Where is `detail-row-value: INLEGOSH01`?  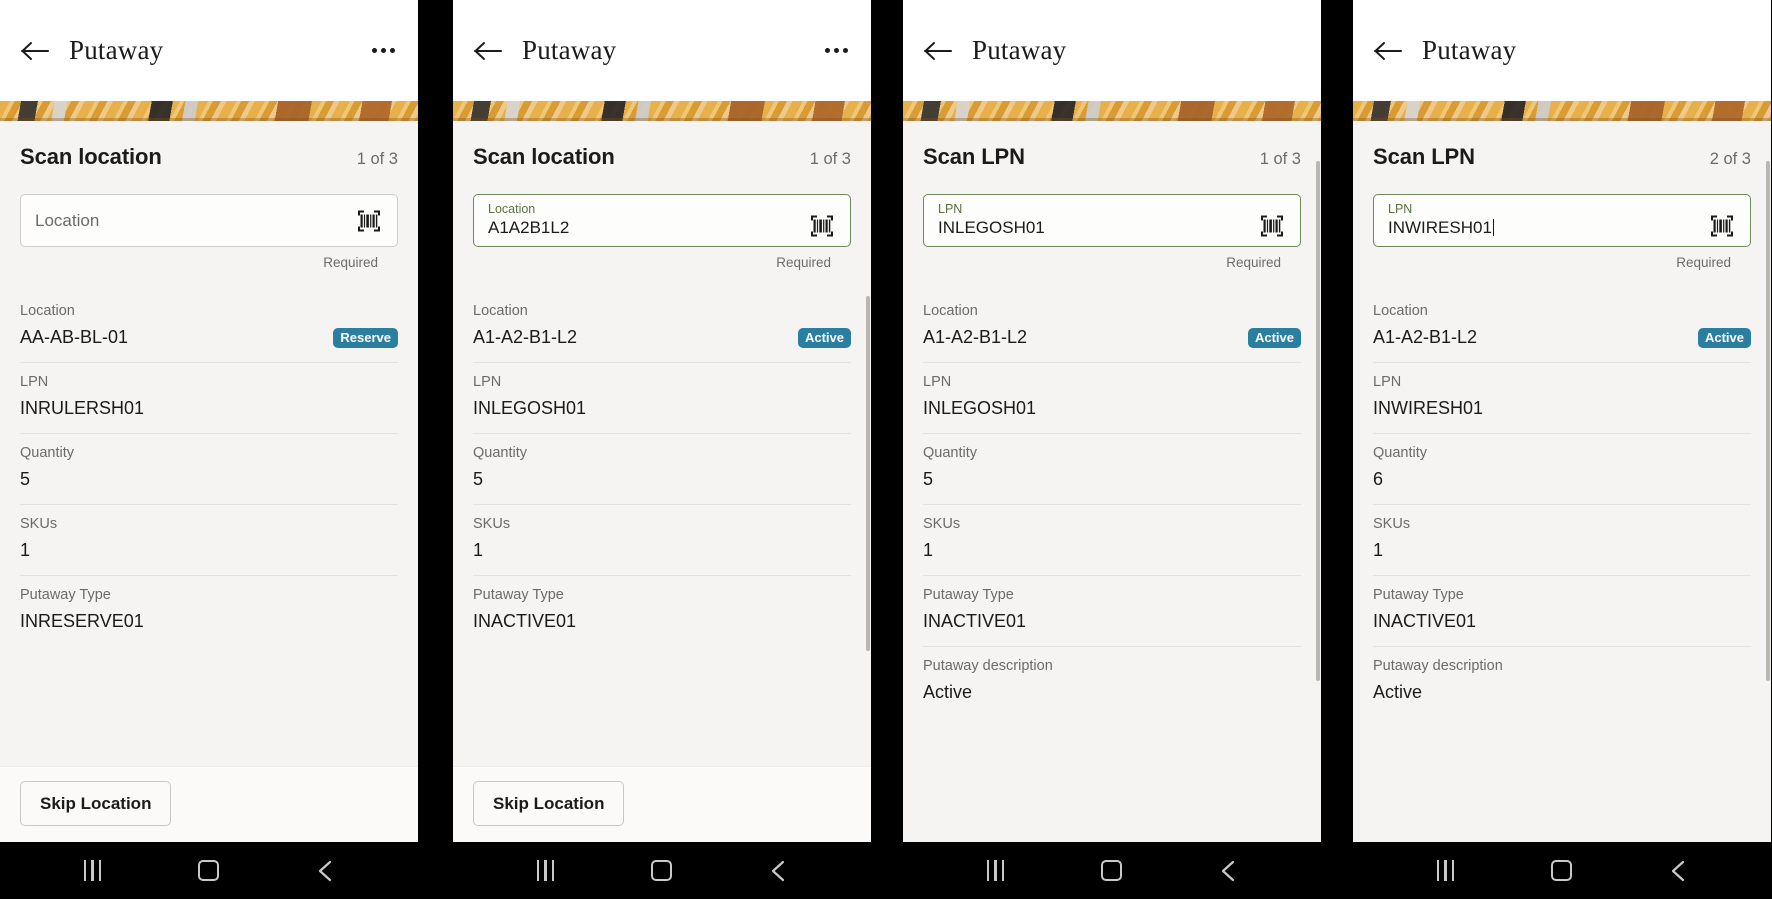 detail-row-value: INLEGOSH01 is located at coordinates (980, 408).